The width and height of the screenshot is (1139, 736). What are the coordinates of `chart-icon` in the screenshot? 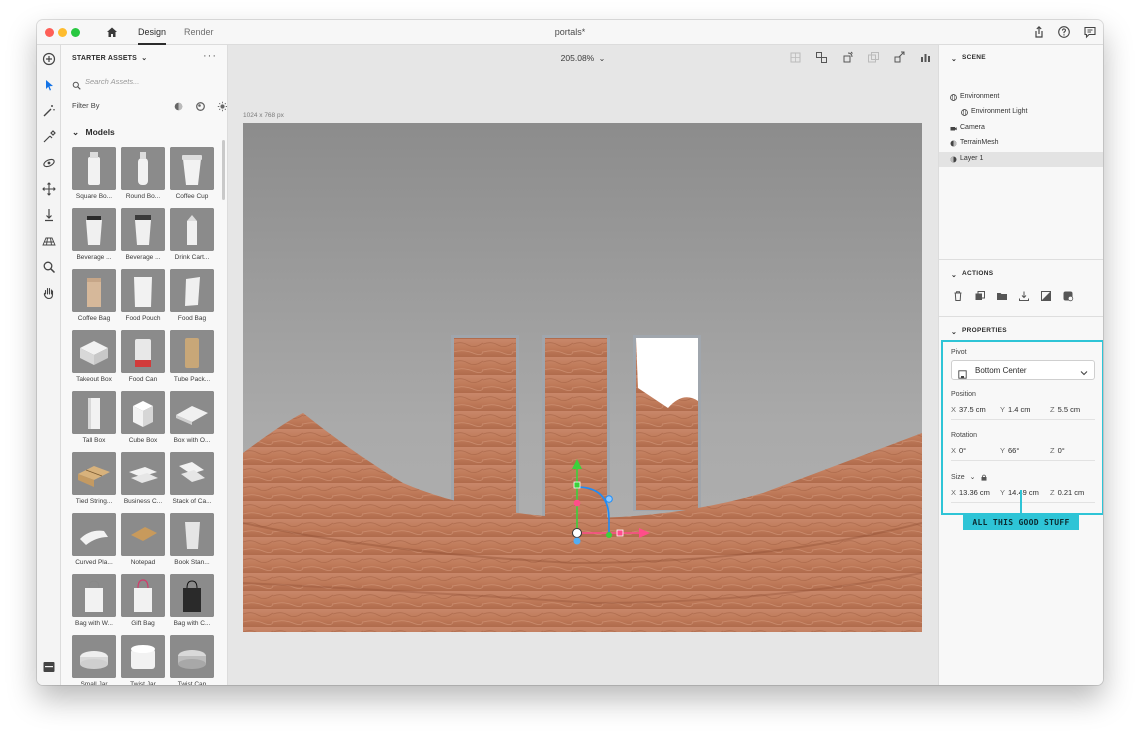 It's located at (925, 57).